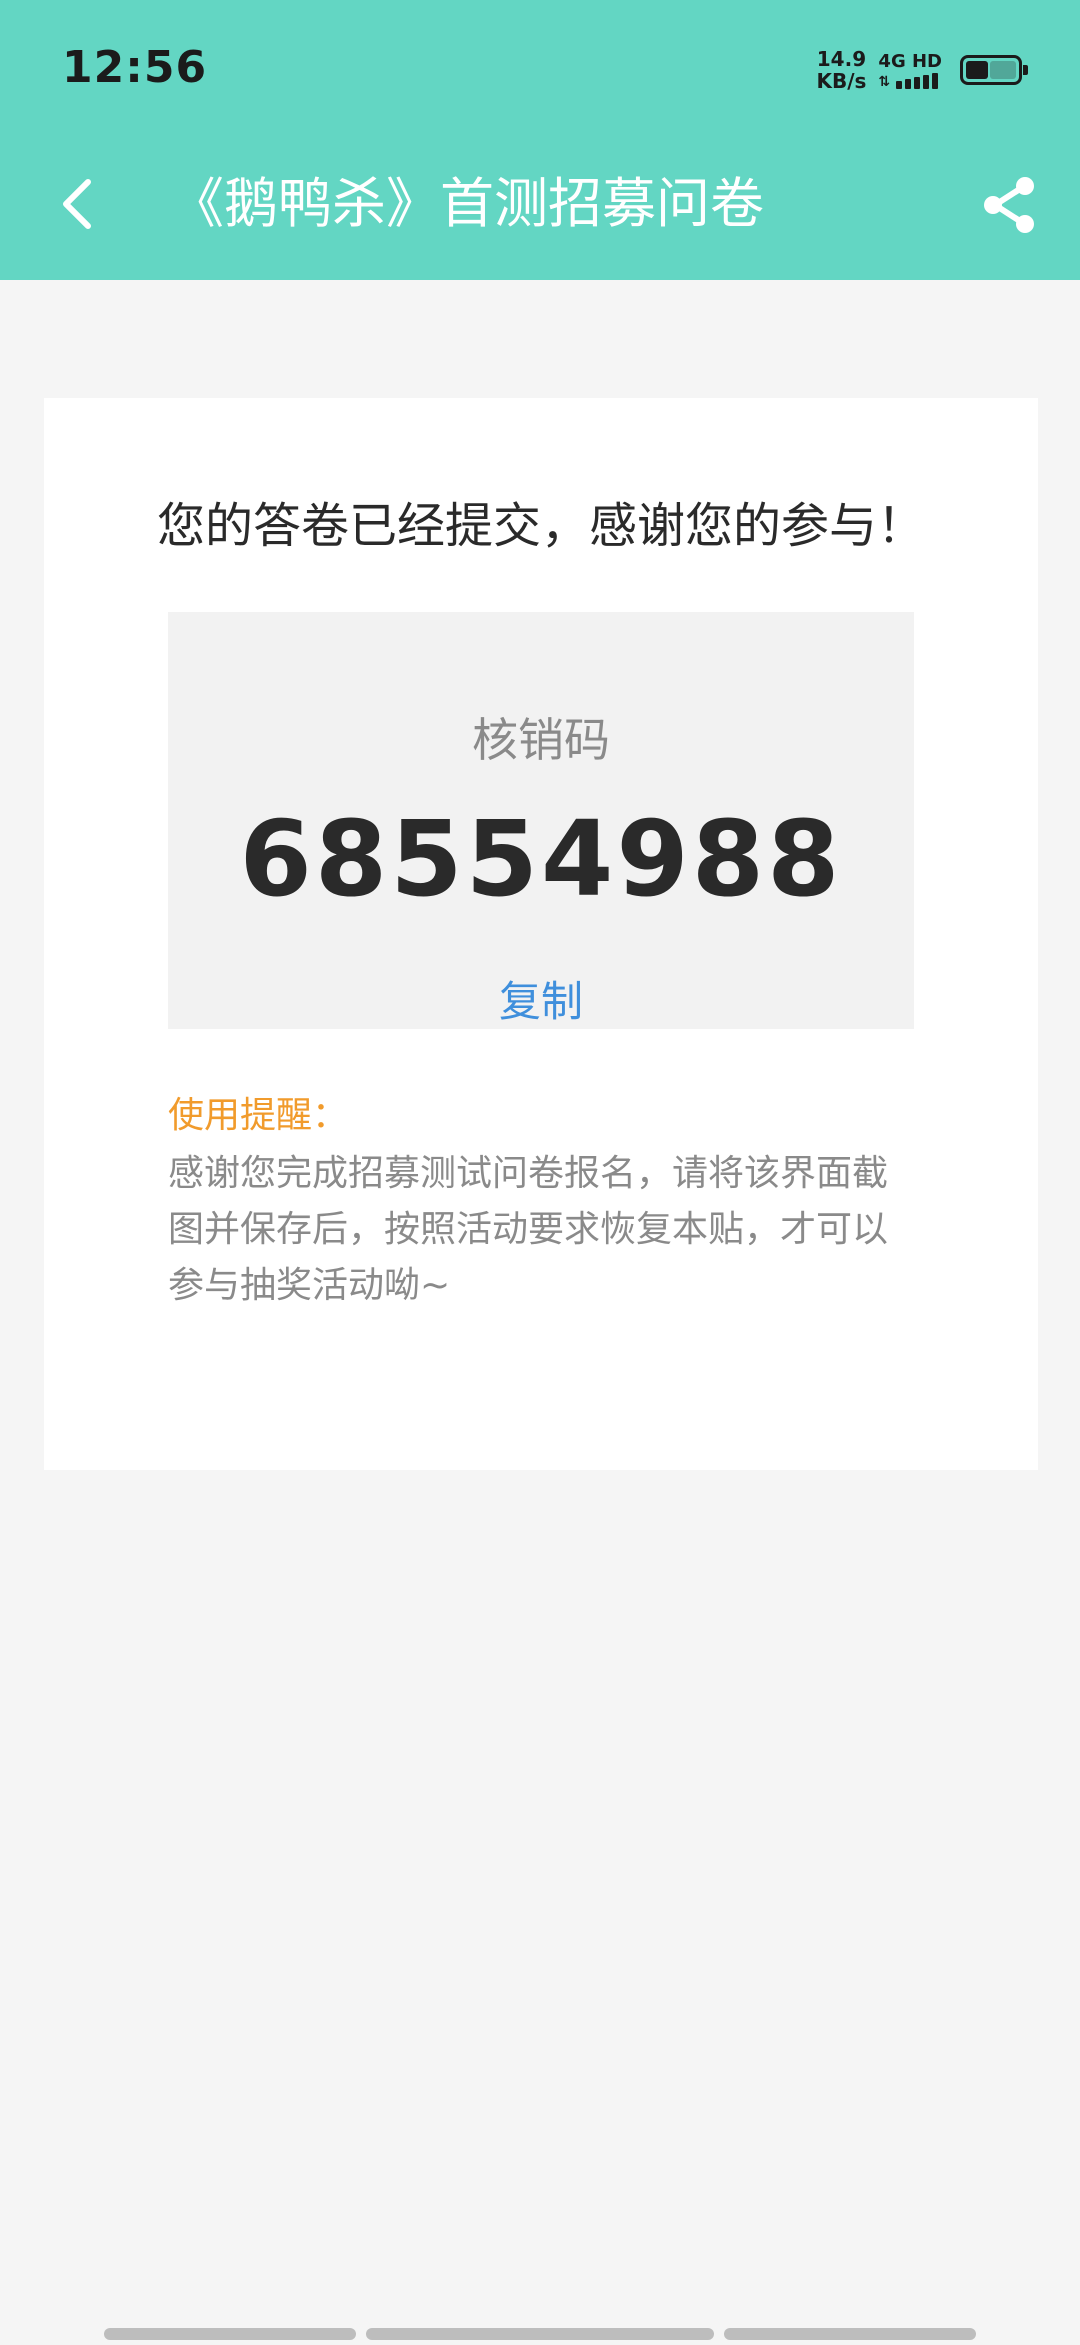  I want to click on network-speed-unit: KB/s, so click(841, 81).